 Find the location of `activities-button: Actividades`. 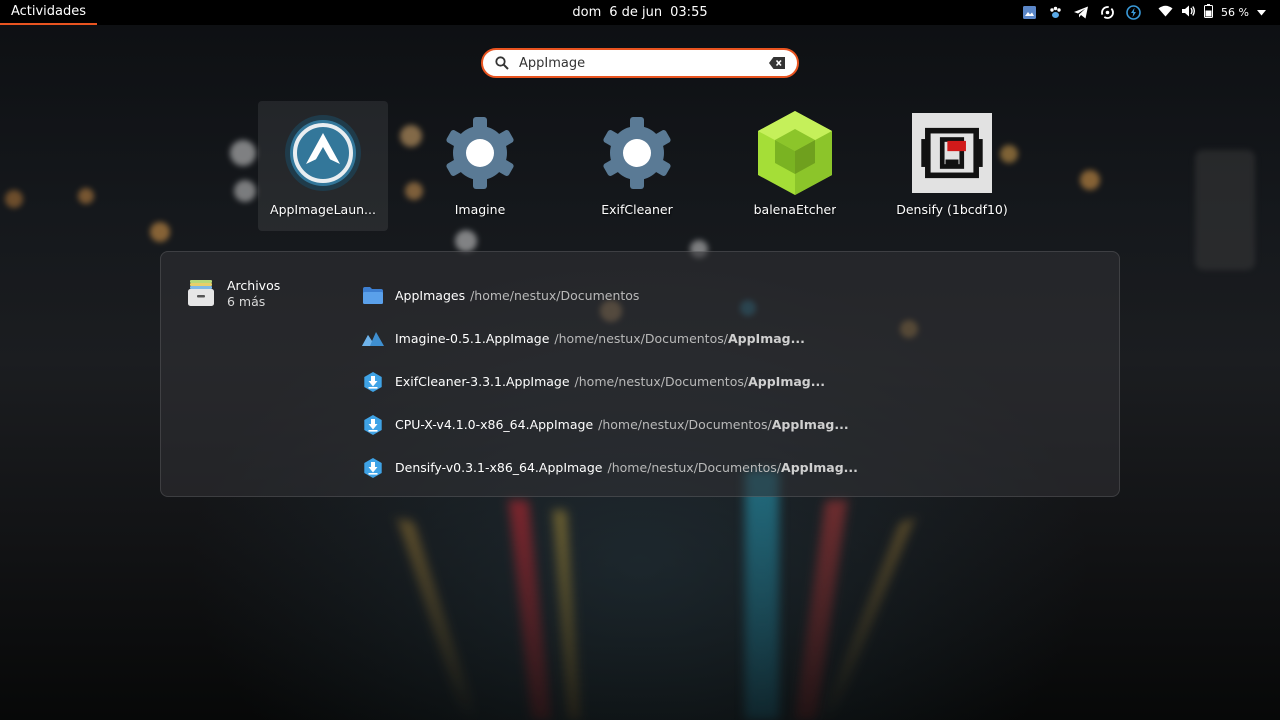

activities-button: Actividades is located at coordinates (48, 12).